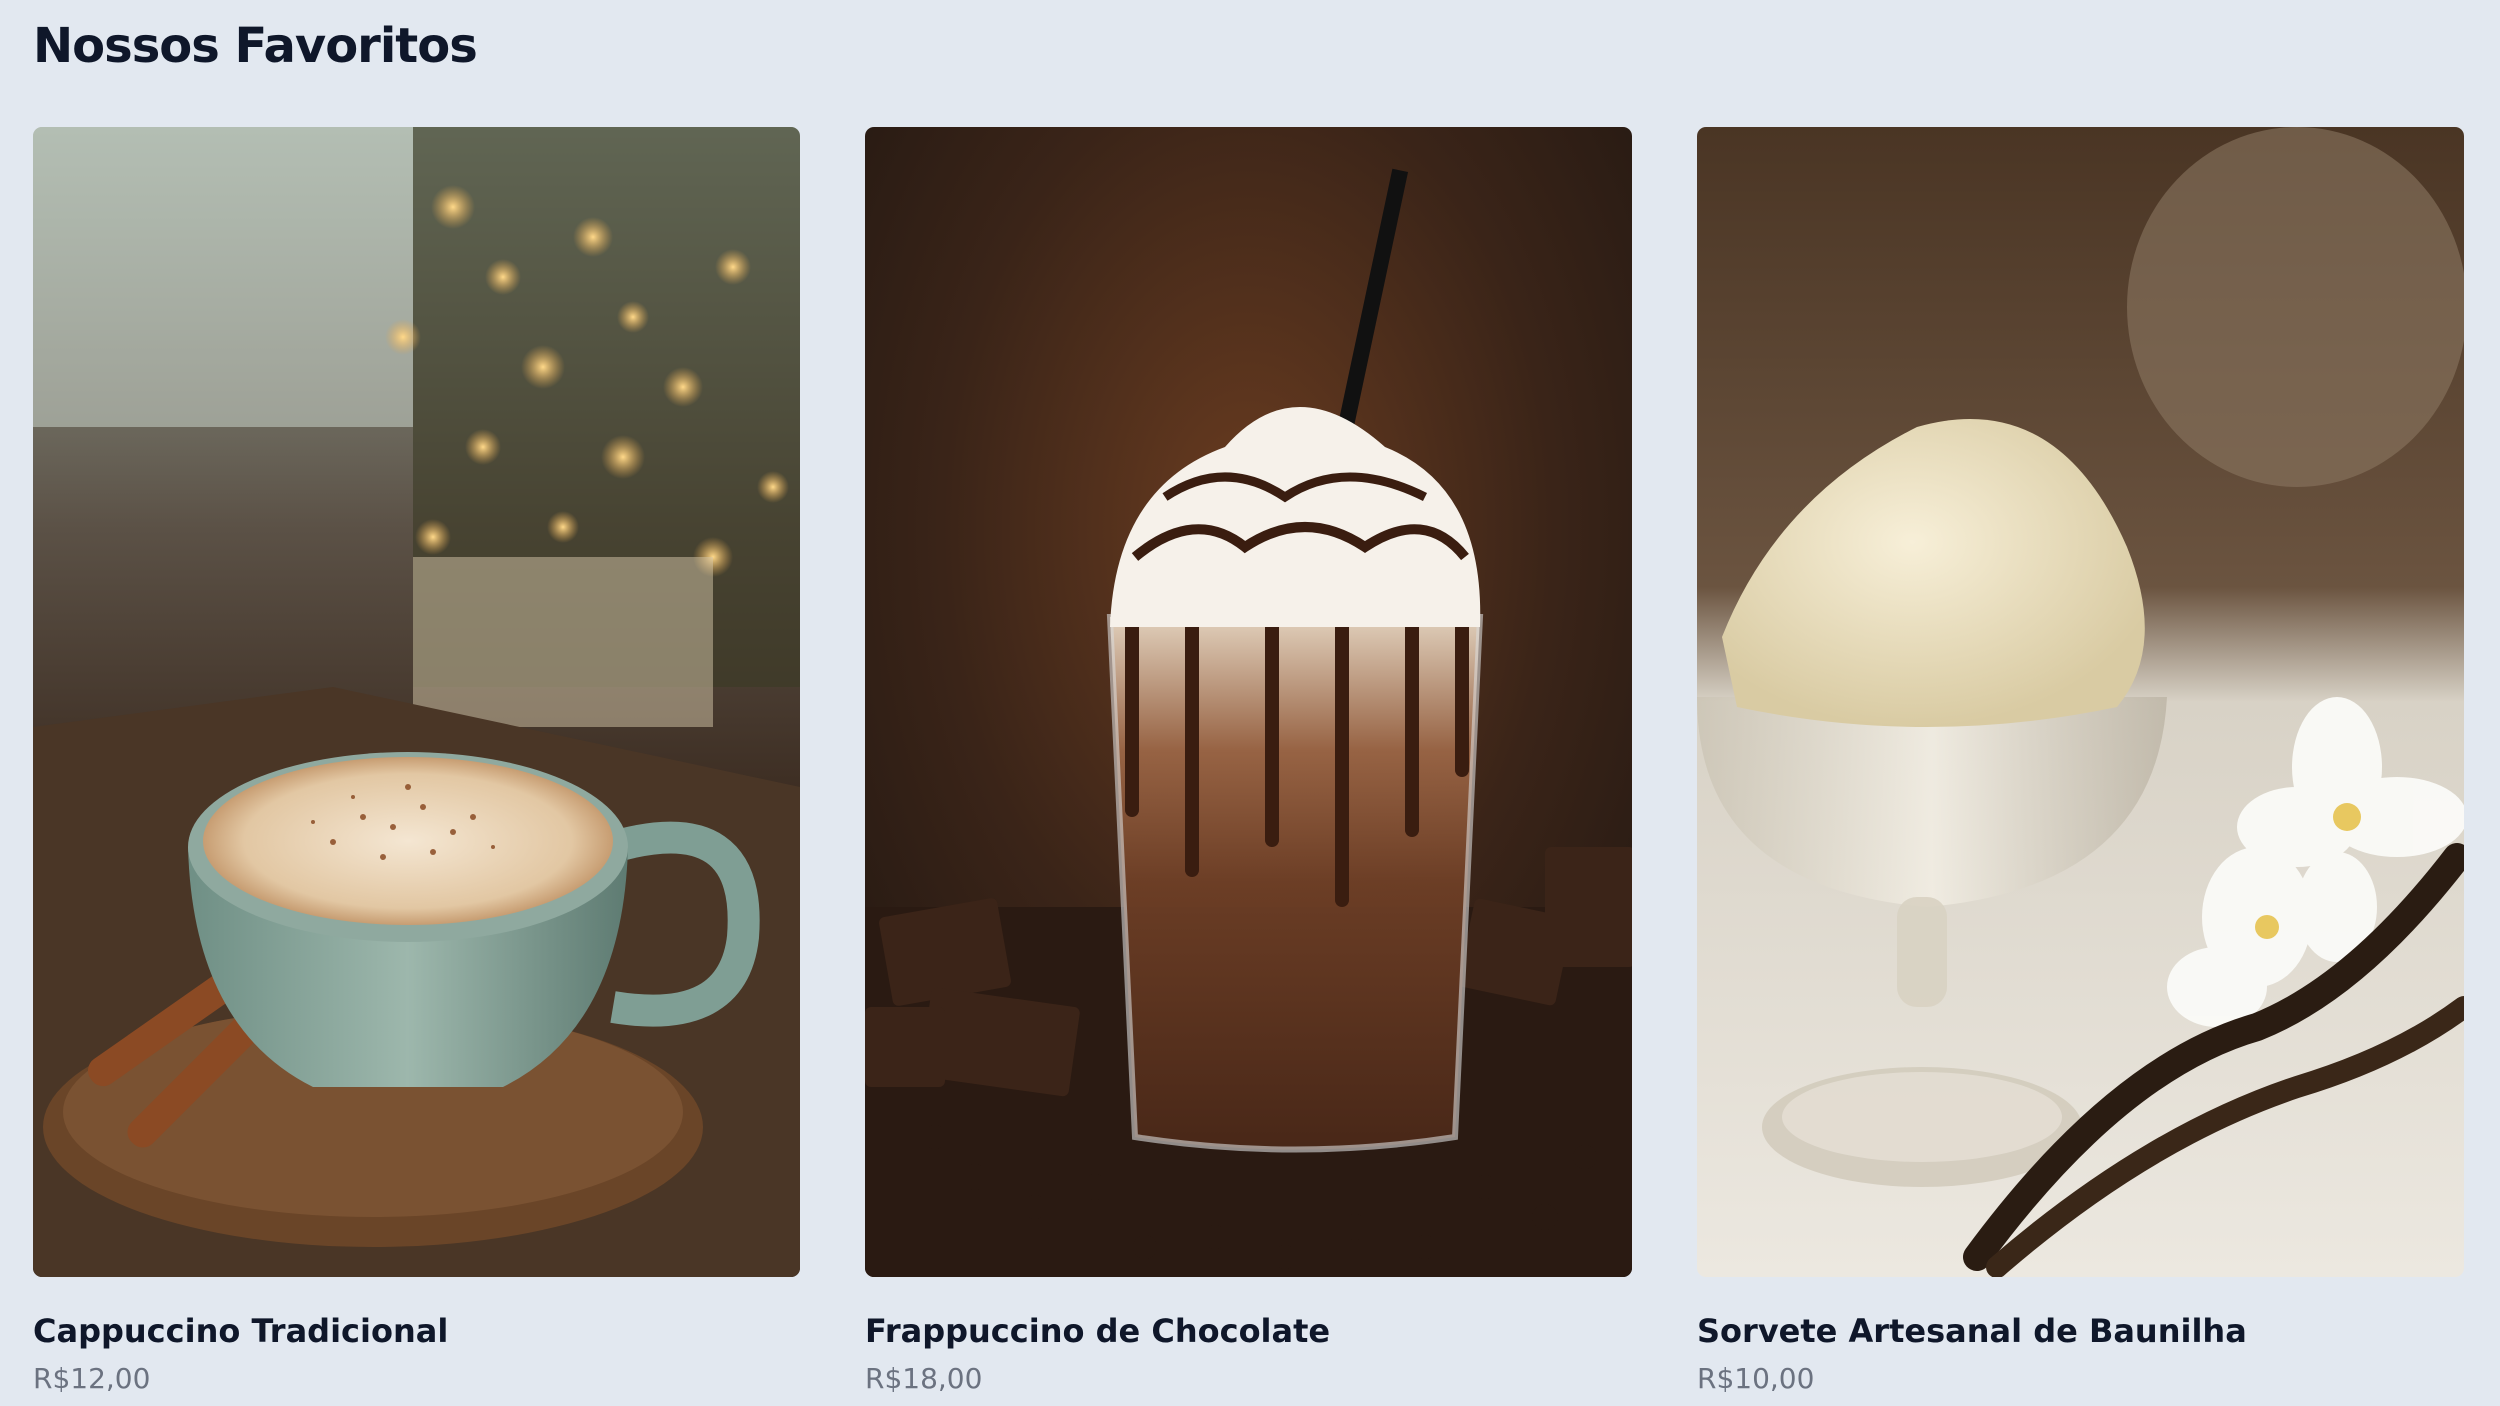 This screenshot has height=1406, width=2500. What do you see at coordinates (255, 46) in the screenshot?
I see `section-title: Nossos Favoritos` at bounding box center [255, 46].